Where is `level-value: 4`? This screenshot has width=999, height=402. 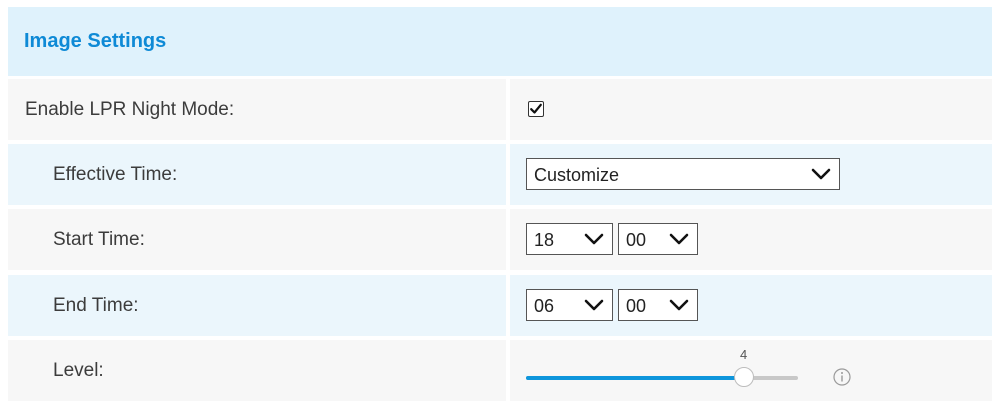
level-value: 4 is located at coordinates (743, 354).